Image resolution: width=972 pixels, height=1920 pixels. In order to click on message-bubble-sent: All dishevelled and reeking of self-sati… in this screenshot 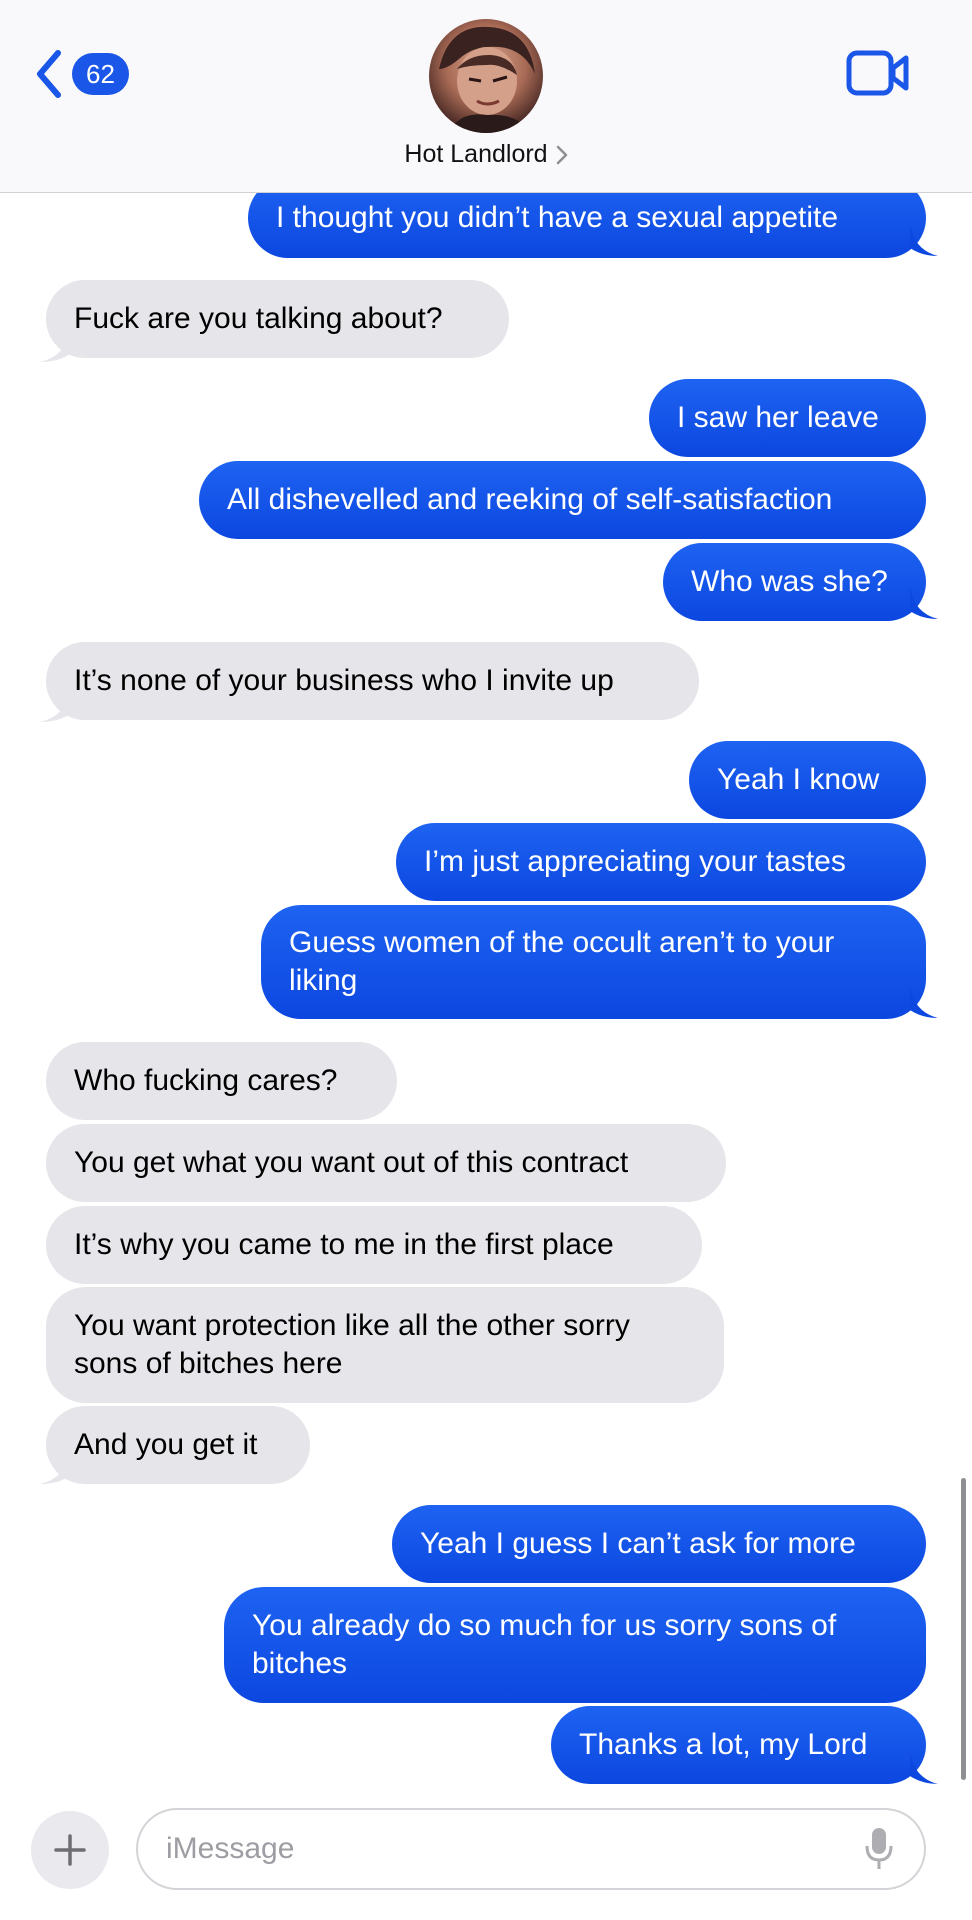, I will do `click(562, 500)`.